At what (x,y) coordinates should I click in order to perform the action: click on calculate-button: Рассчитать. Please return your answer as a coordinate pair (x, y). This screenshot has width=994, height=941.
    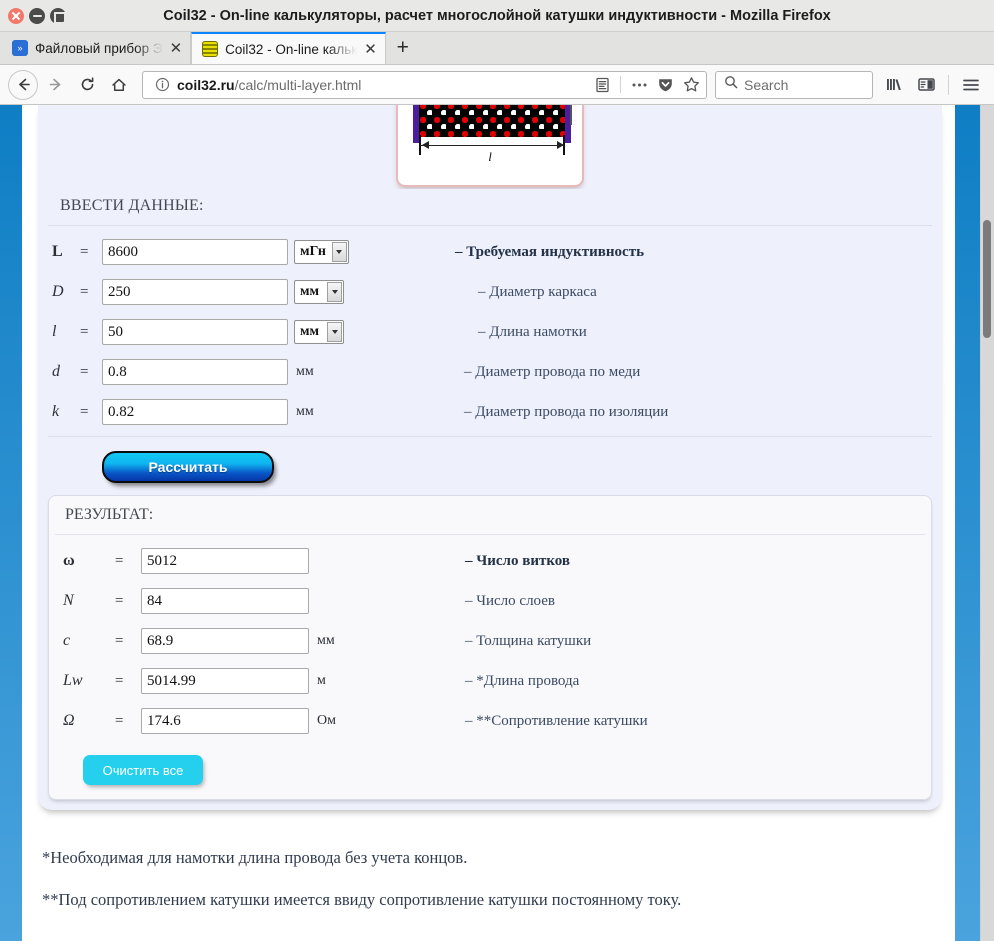
    Looking at the image, I should click on (188, 467).